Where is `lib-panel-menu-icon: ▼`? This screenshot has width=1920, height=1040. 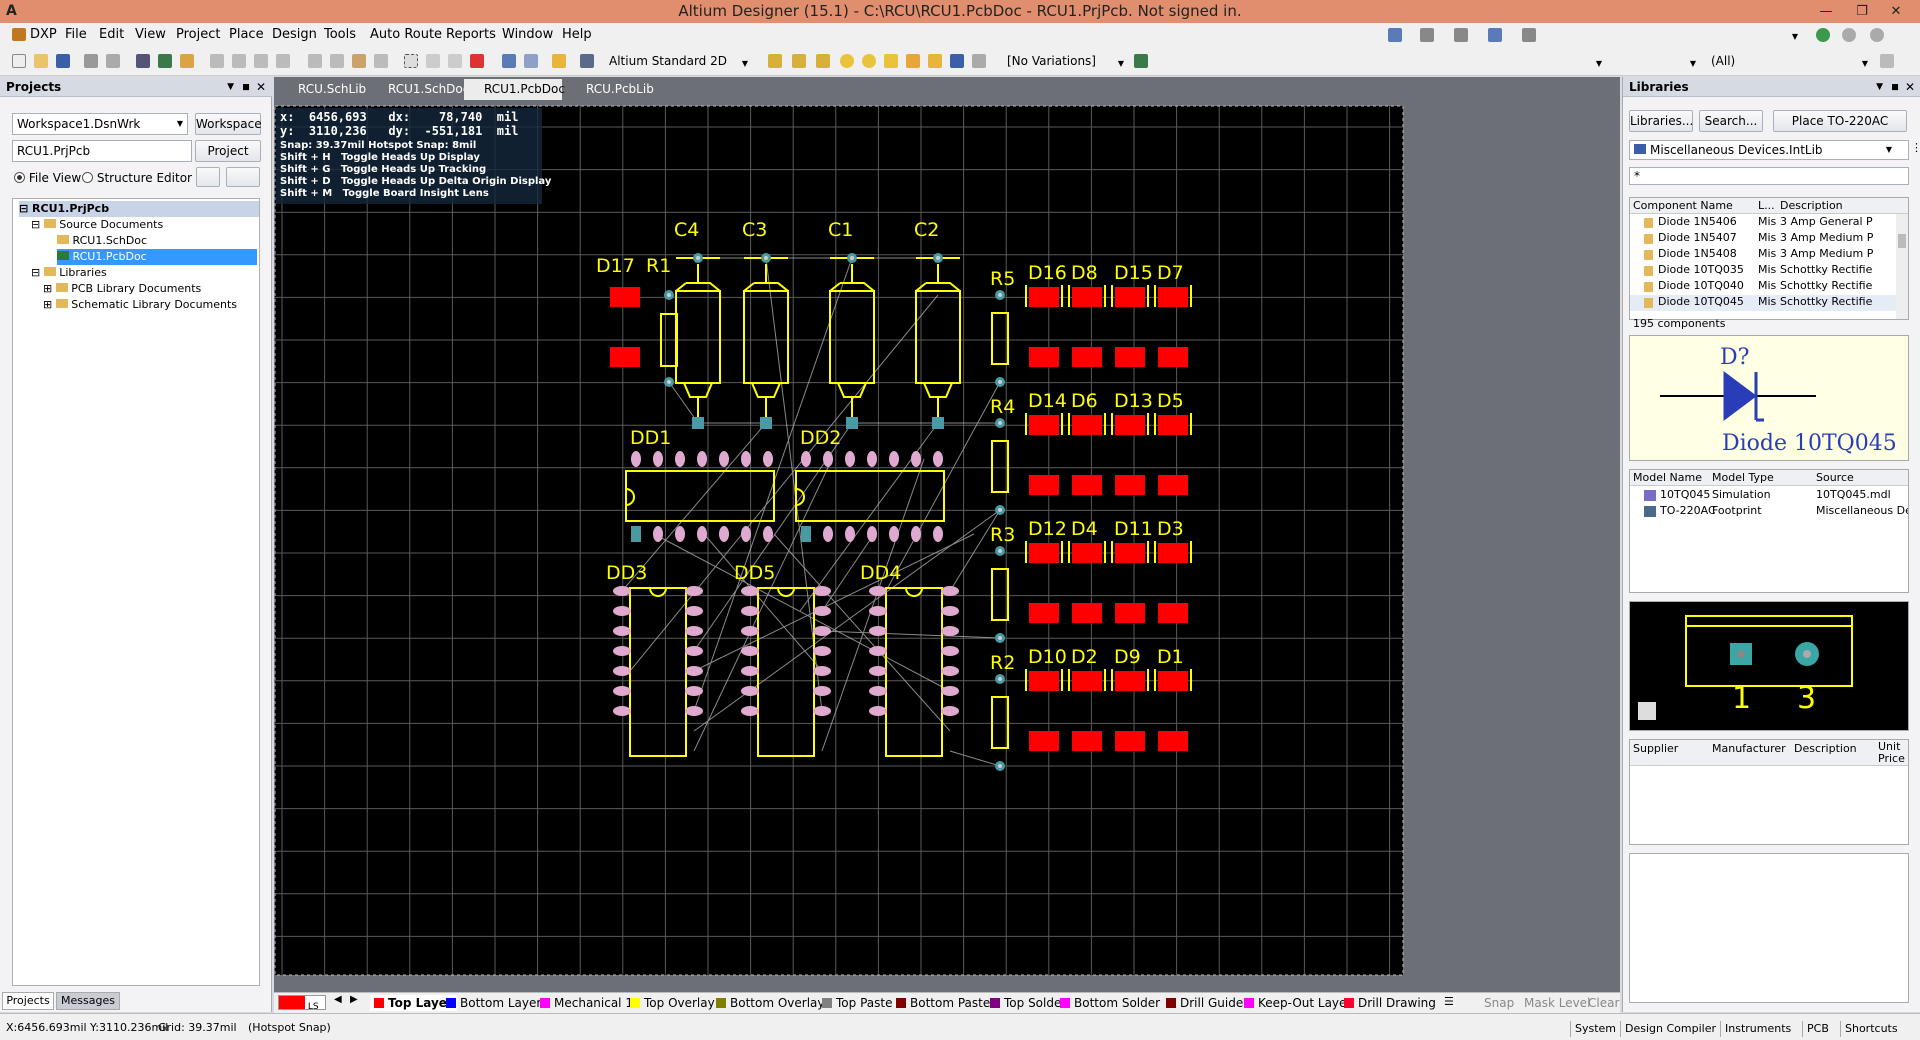
lib-panel-menu-icon: ▼ is located at coordinates (1879, 87).